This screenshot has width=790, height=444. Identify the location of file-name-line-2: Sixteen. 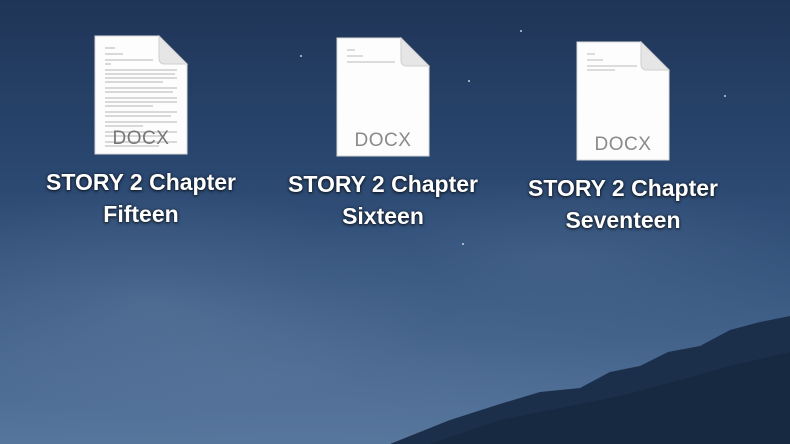
(383, 216).